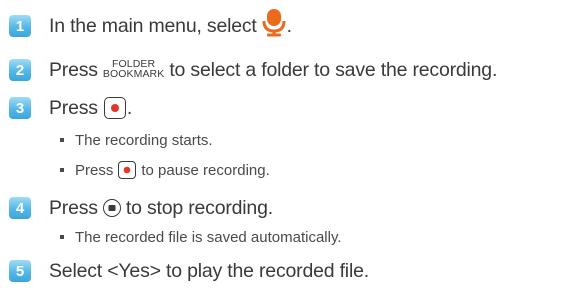  I want to click on step-4: 4 Press to stop recording., so click(136, 208).